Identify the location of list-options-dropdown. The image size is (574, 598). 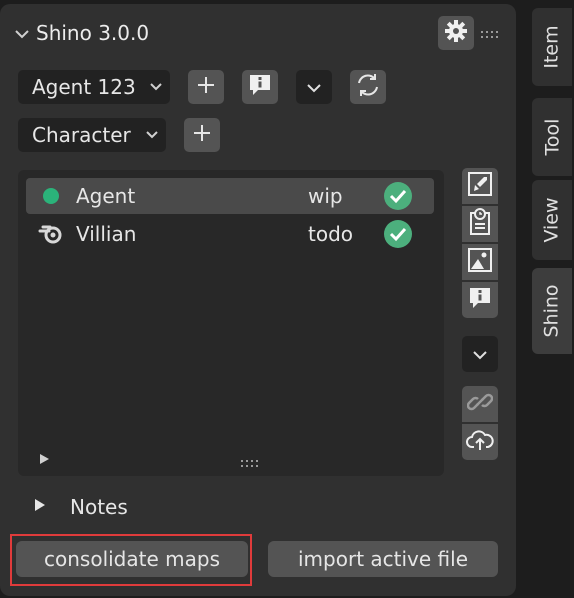
(480, 354).